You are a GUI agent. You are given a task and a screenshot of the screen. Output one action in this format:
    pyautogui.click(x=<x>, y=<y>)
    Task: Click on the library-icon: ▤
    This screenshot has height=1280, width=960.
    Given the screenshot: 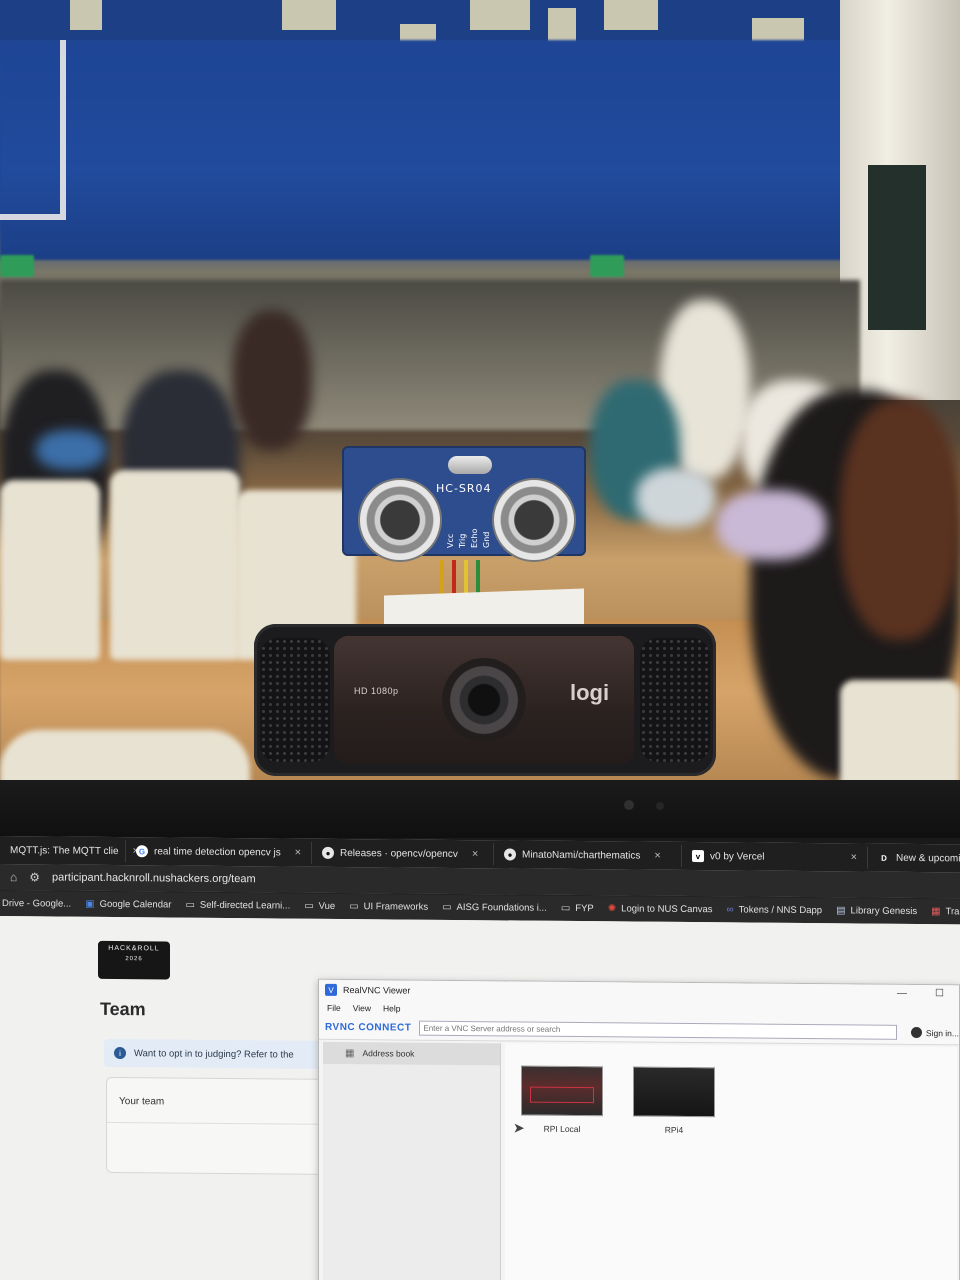 What is the action you would take?
    pyautogui.click(x=841, y=911)
    